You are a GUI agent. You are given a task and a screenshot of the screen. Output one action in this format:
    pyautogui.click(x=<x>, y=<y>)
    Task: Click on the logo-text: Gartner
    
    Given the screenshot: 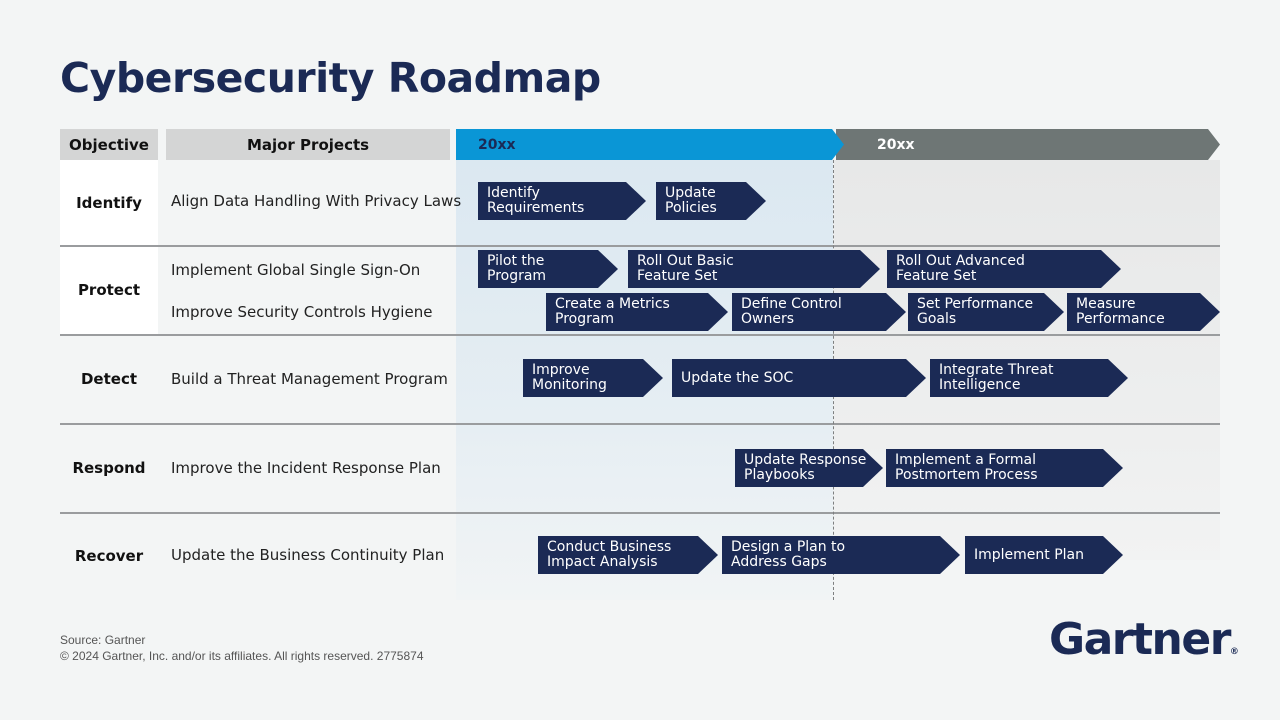 What is the action you would take?
    pyautogui.click(x=1140, y=639)
    